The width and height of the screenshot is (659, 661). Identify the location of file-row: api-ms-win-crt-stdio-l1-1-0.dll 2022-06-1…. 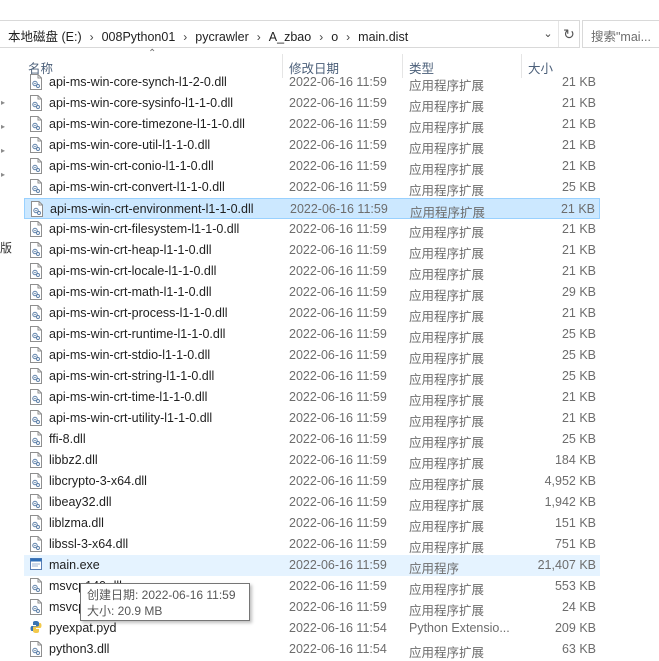
(312, 355).